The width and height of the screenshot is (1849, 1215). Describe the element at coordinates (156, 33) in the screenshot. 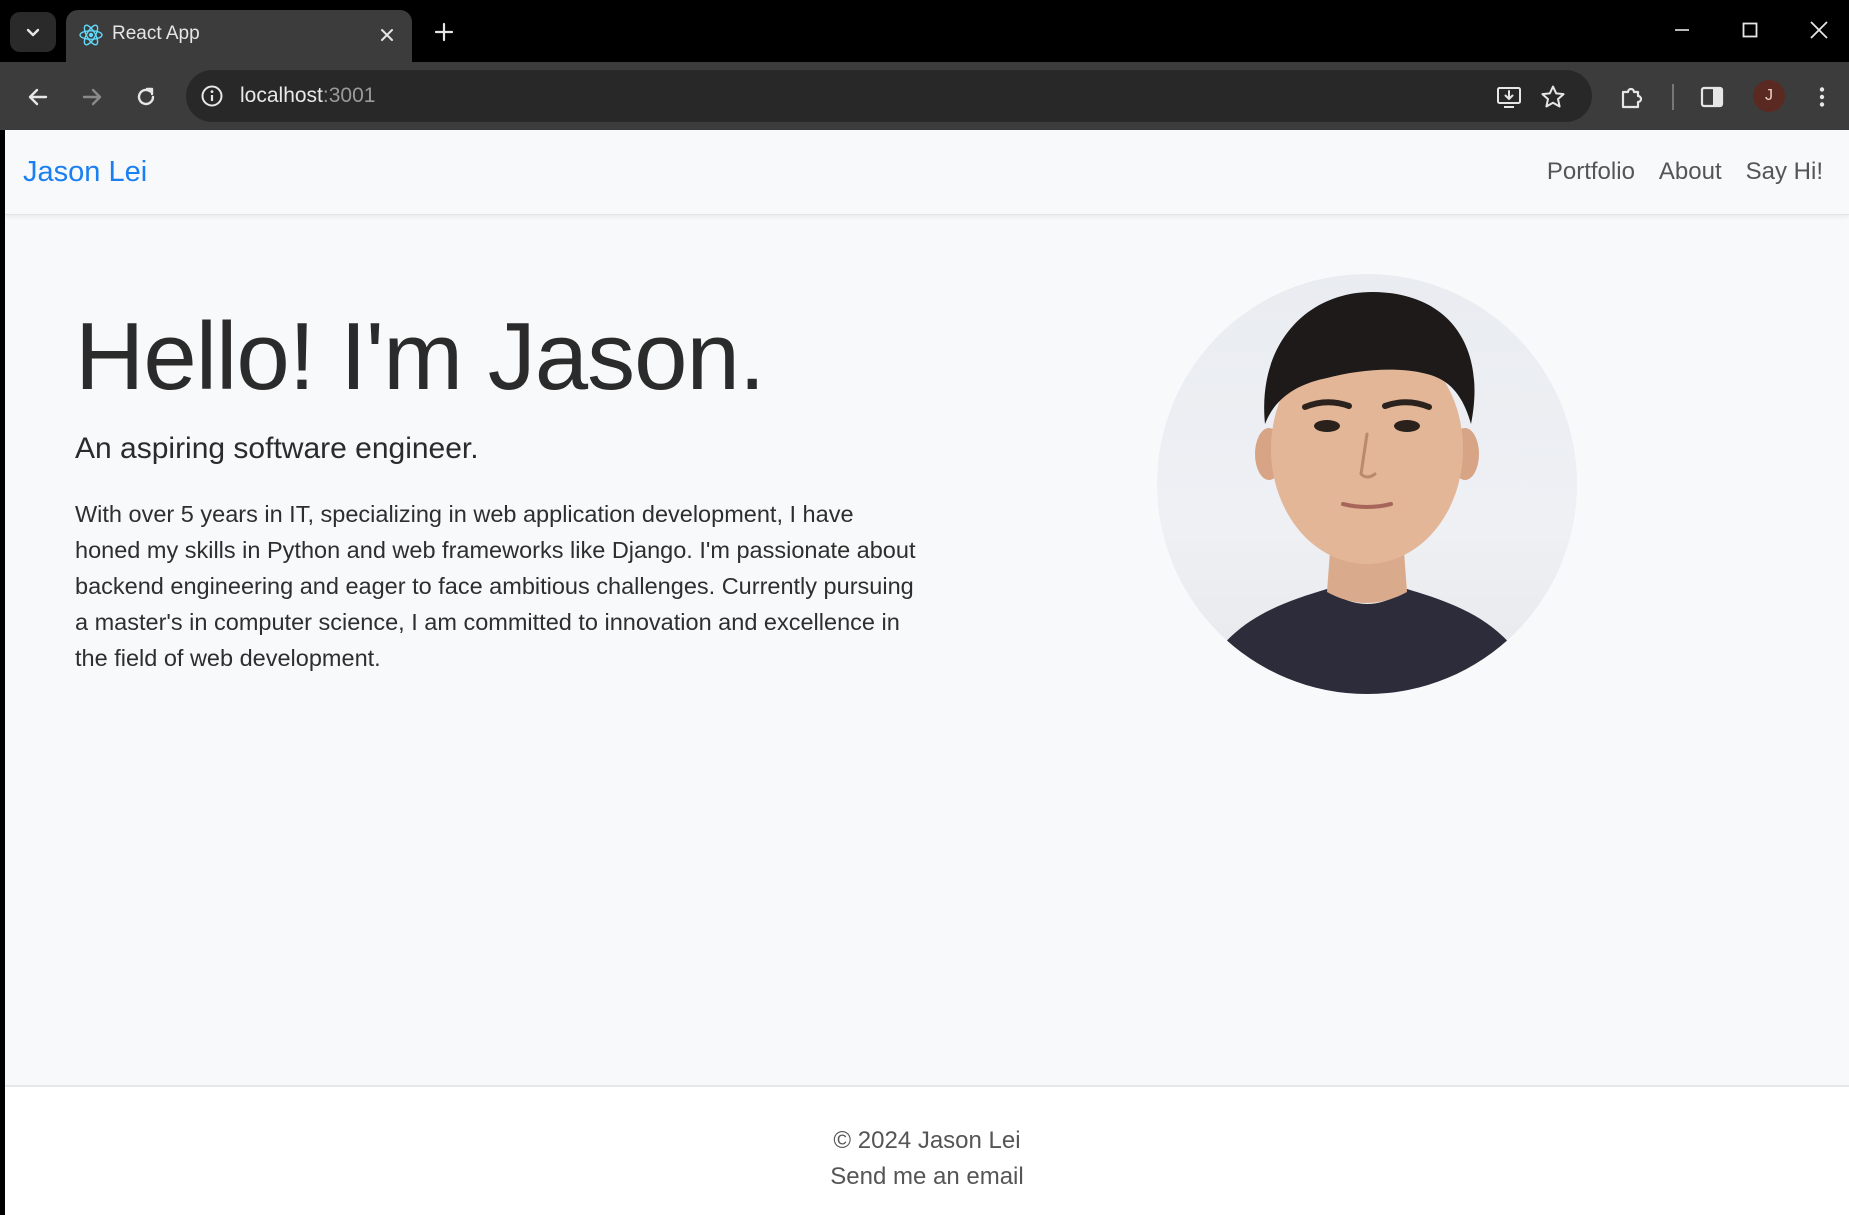

I see `tab-title: React App` at that location.